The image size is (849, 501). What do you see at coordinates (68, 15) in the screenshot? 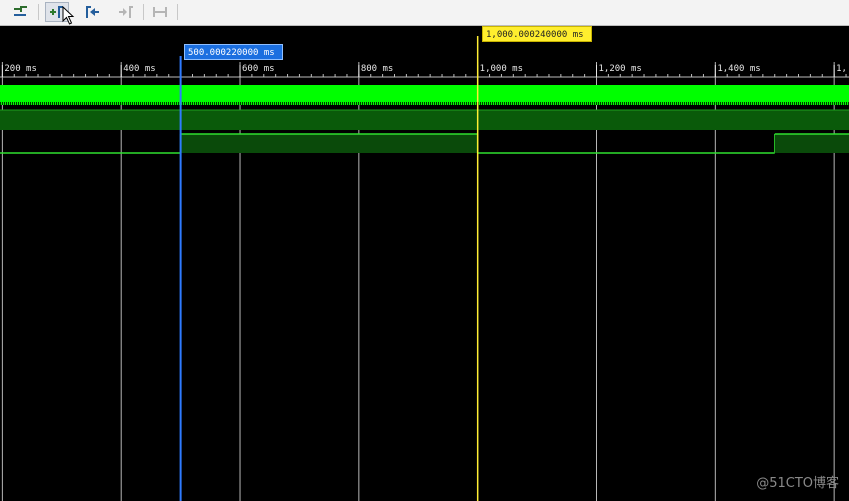
I see `mouse-pointer-icon` at bounding box center [68, 15].